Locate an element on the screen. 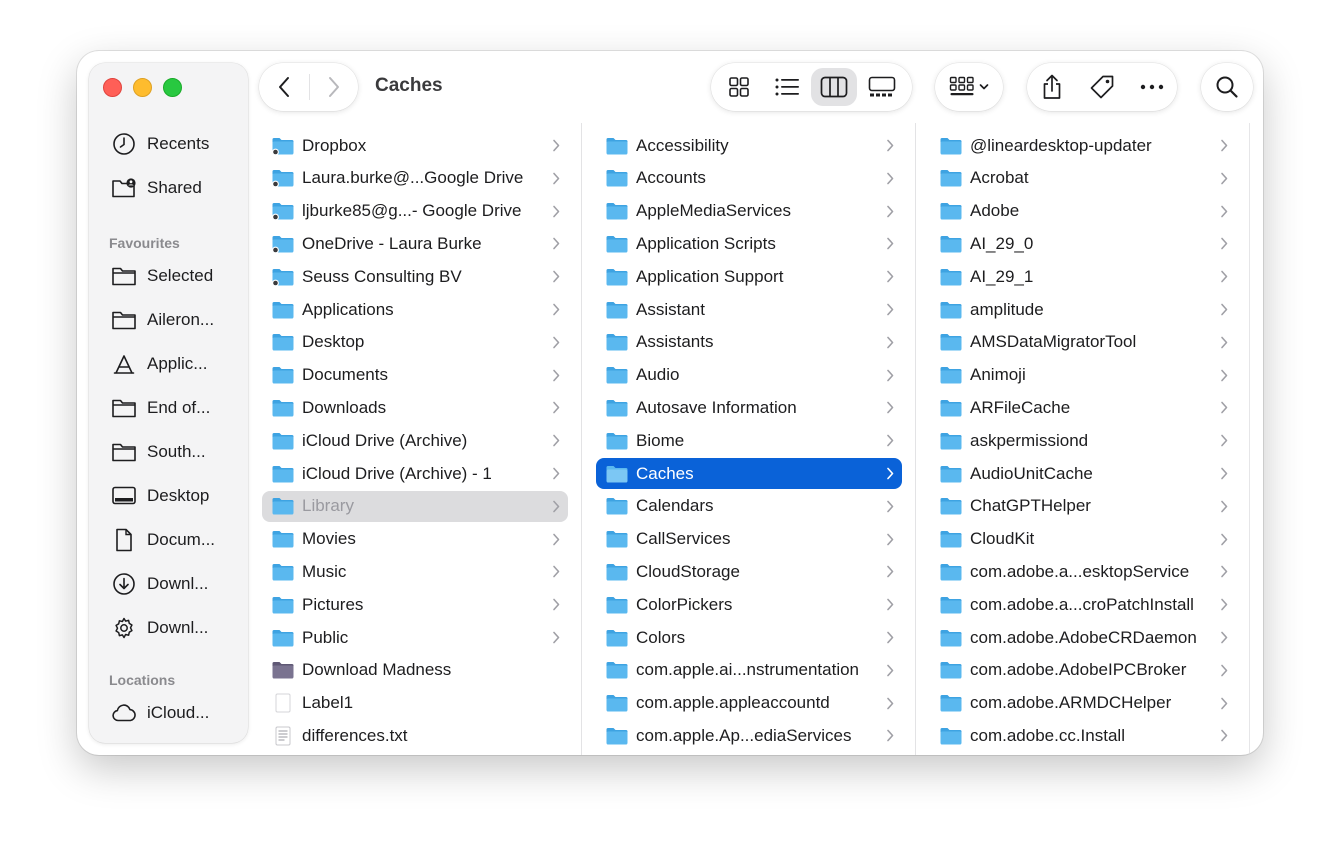  list-item: com.adobe.ARMDCHelper is located at coordinates (1083, 703).